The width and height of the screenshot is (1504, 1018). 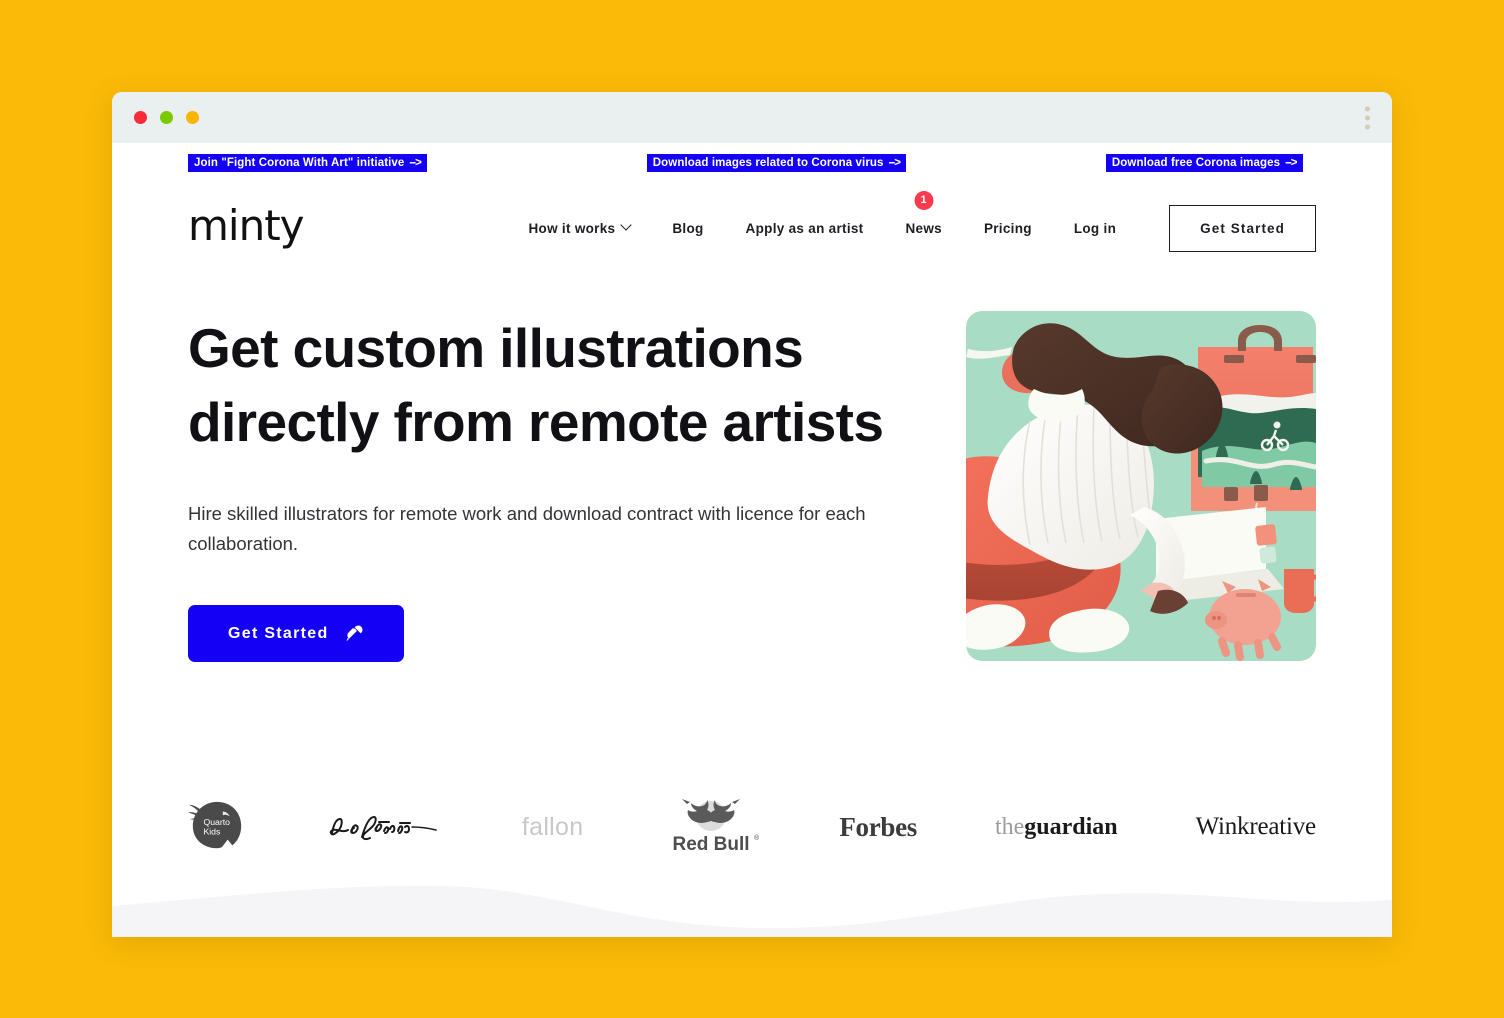 I want to click on wave-graphic, so click(x=752, y=911).